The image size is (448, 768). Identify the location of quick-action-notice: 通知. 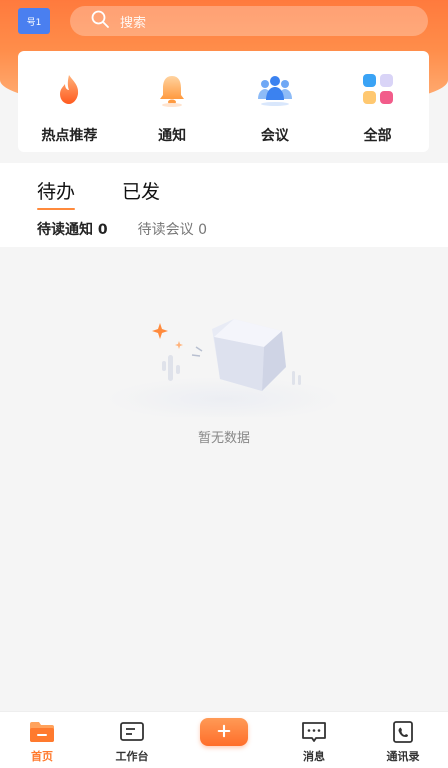
(172, 106).